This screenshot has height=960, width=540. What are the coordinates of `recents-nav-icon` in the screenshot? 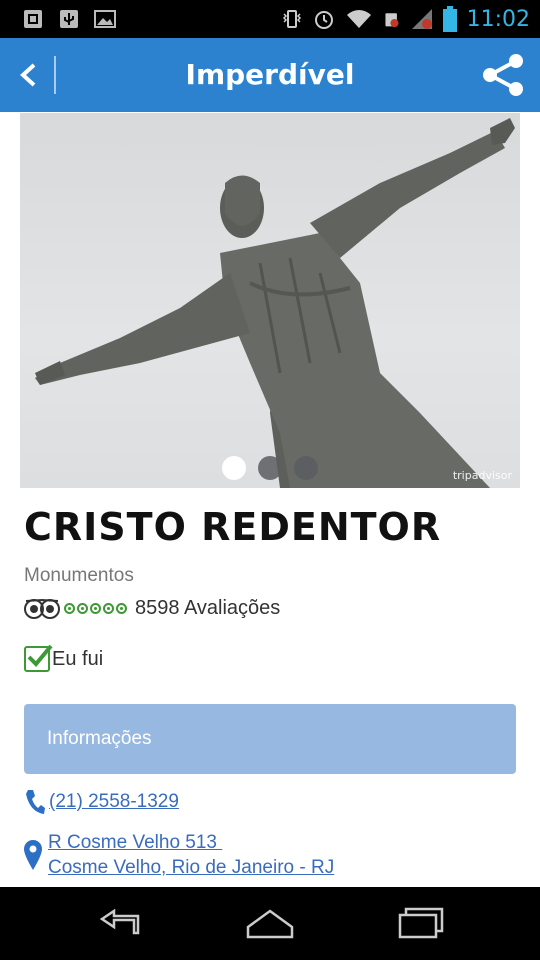 It's located at (420, 923).